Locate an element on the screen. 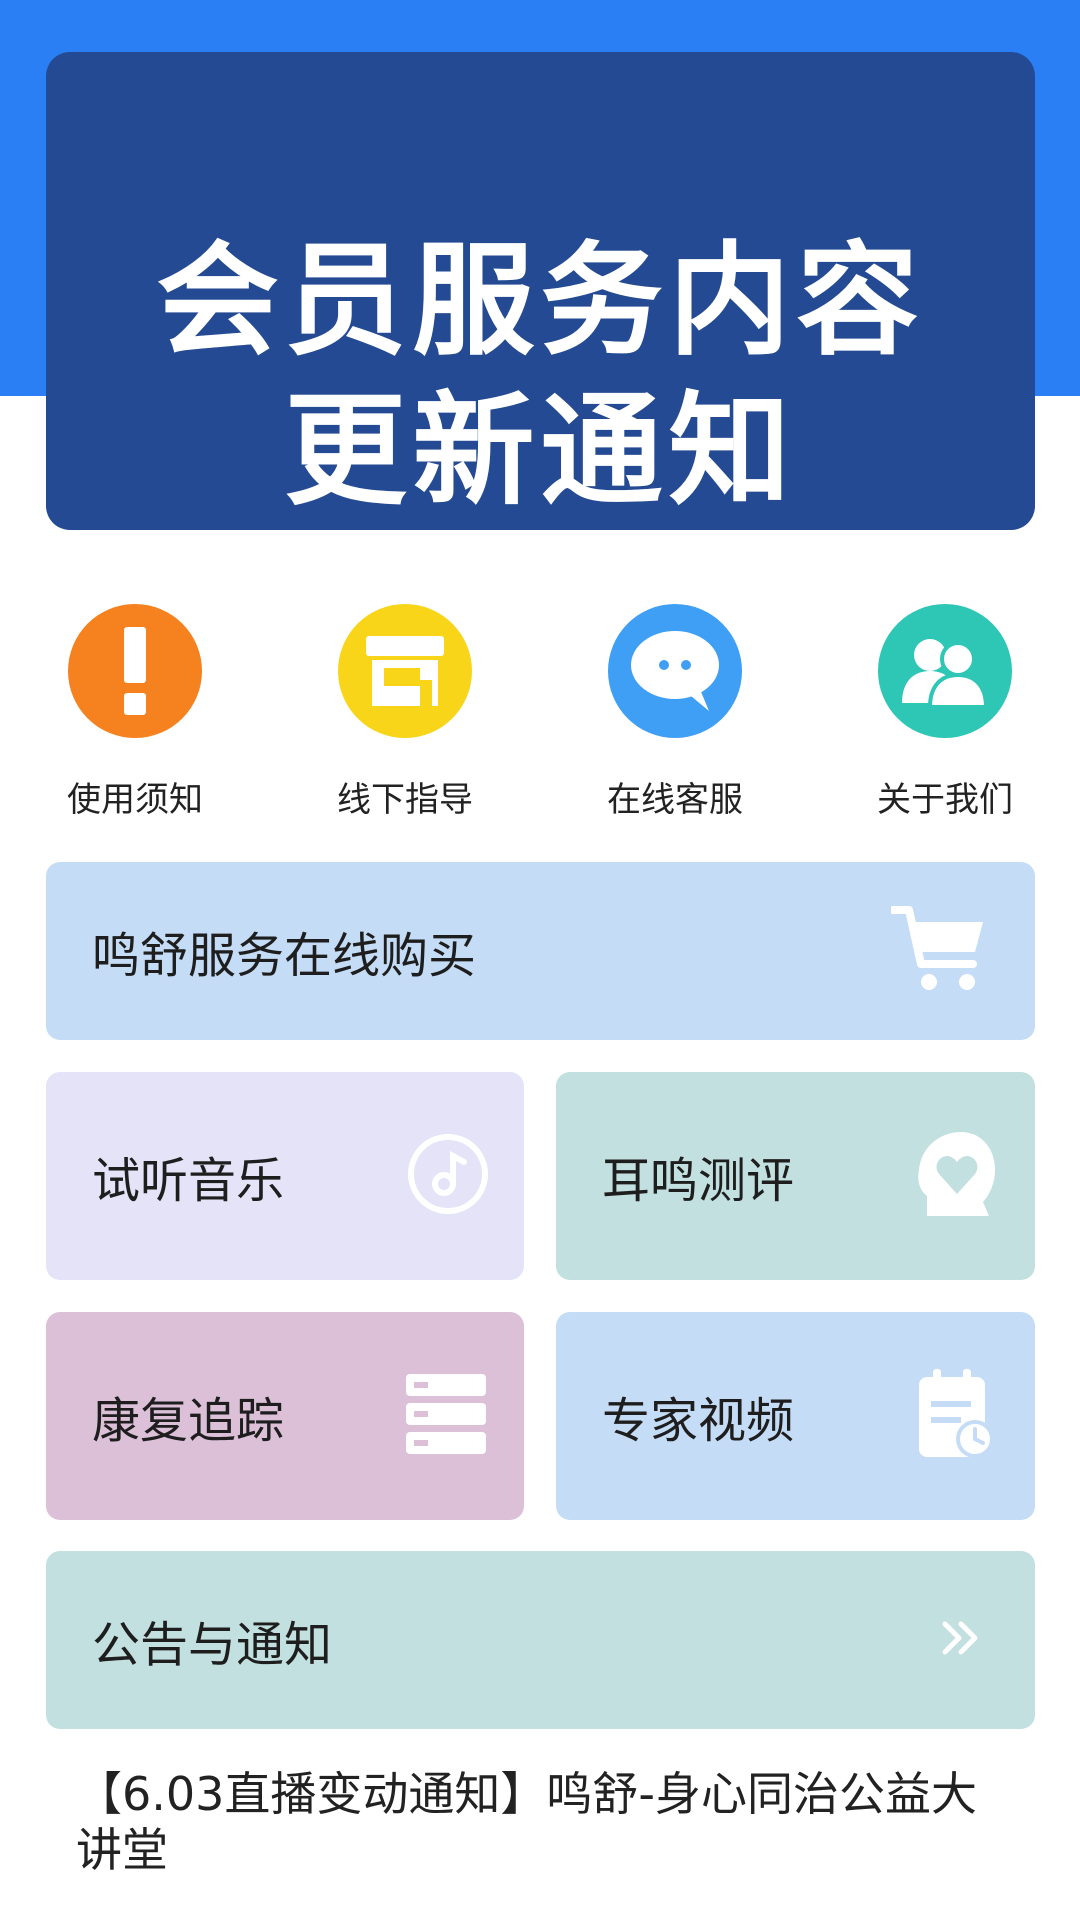  quick-action-offline-guide: 线下指导 is located at coordinates (405, 712).